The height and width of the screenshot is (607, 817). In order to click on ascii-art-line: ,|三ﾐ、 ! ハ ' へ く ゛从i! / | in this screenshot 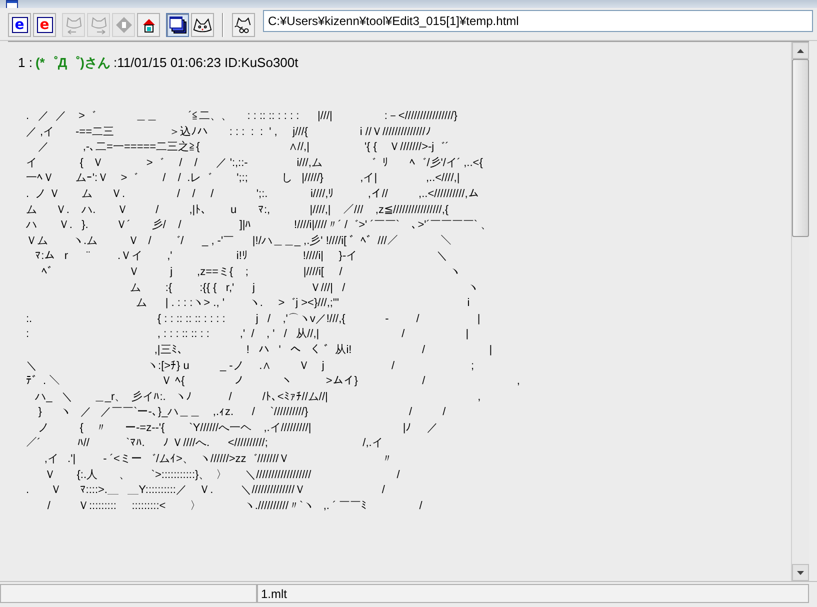, I will do `click(323, 350)`.